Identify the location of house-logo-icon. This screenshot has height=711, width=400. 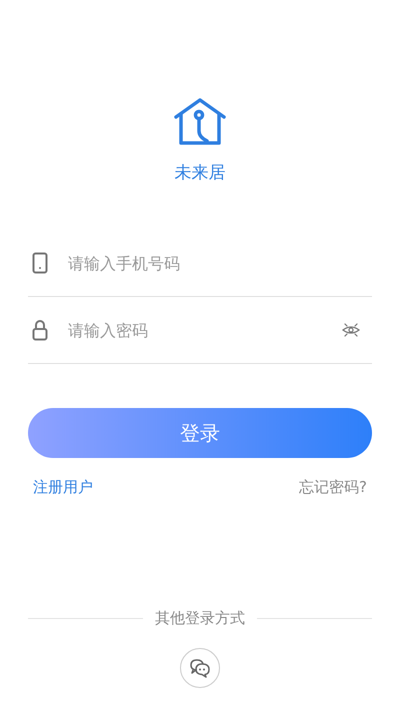
(200, 122).